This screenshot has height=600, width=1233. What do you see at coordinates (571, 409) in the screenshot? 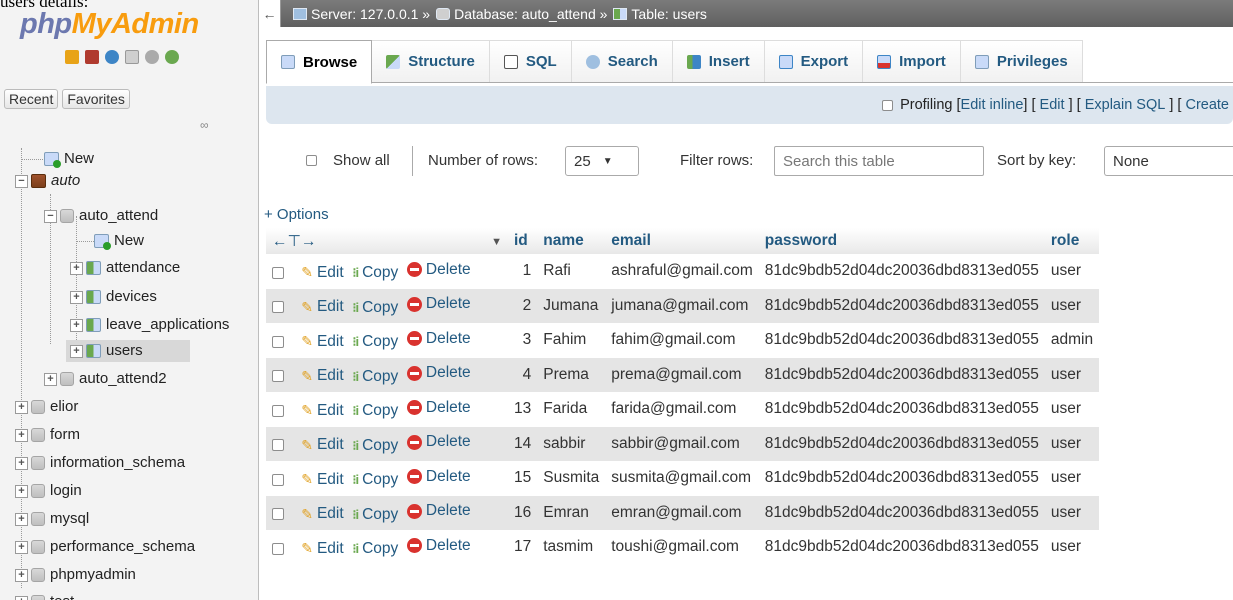
I see `cell-name: Farida` at bounding box center [571, 409].